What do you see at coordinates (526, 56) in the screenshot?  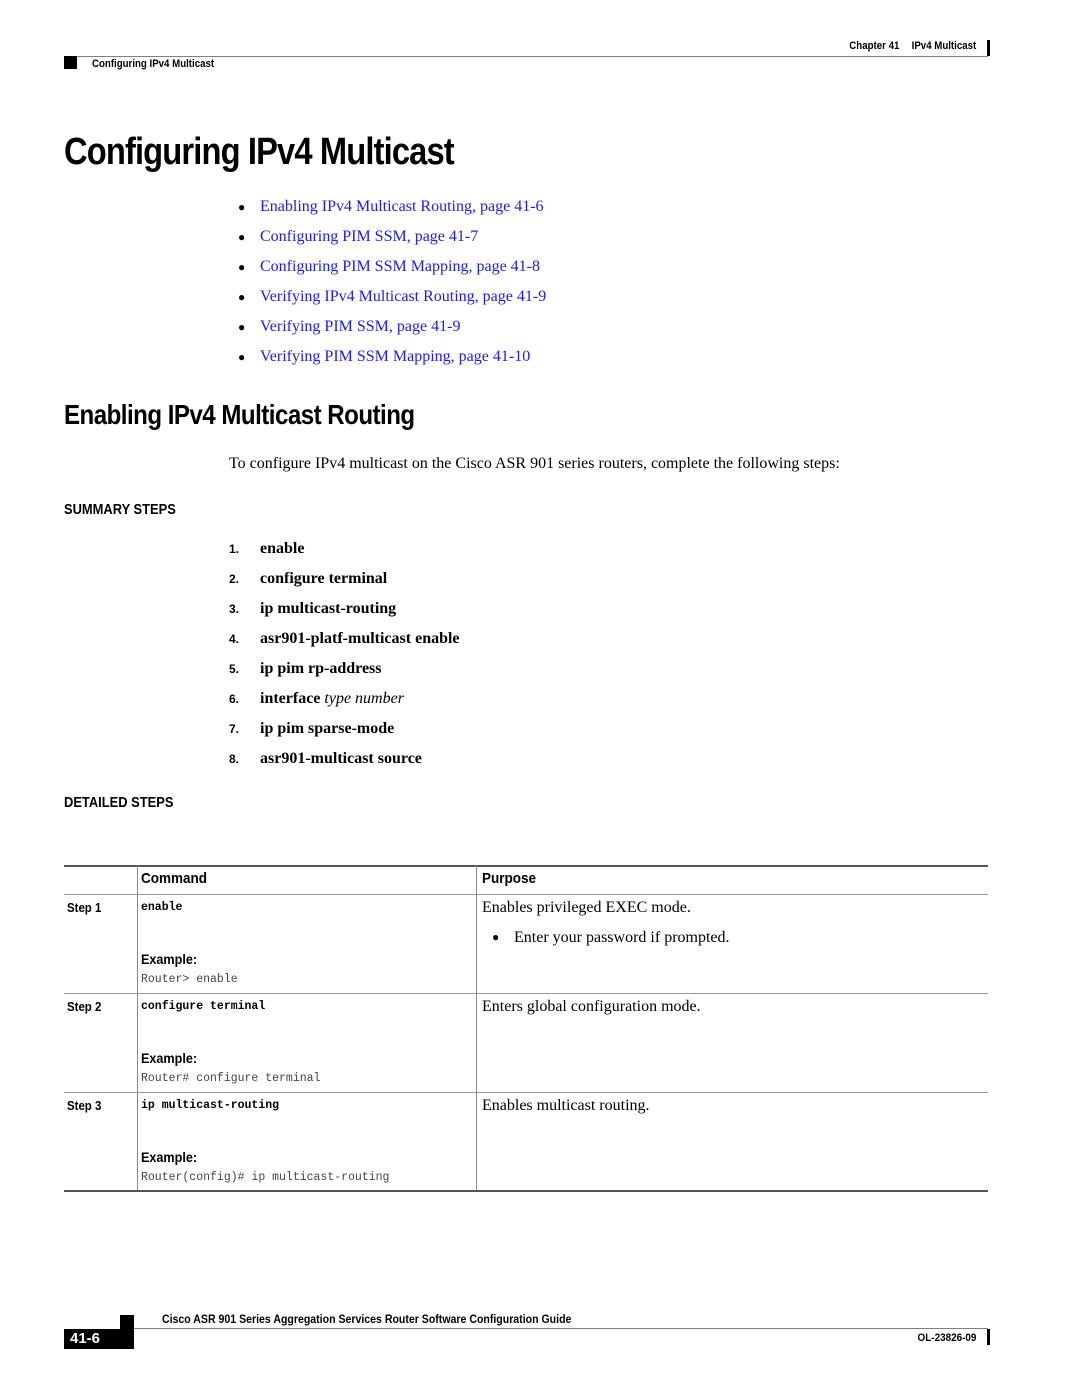 I see `header-rule` at bounding box center [526, 56].